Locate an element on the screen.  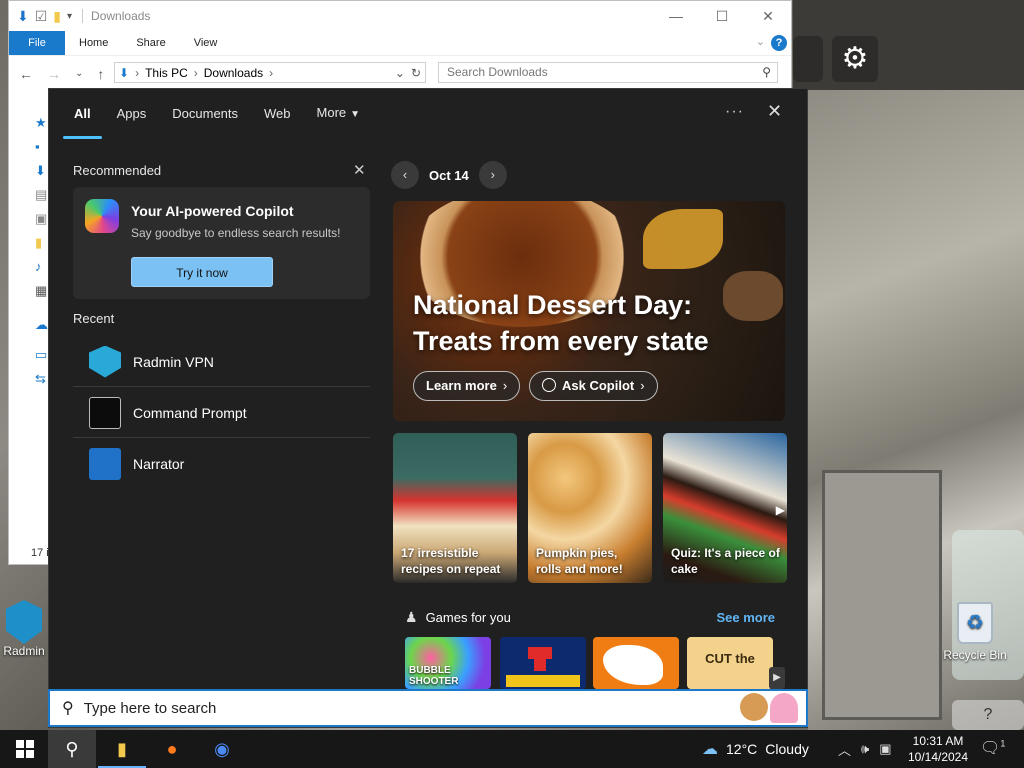
recent-locations-icon: ⌄ is located at coordinates (79, 73).